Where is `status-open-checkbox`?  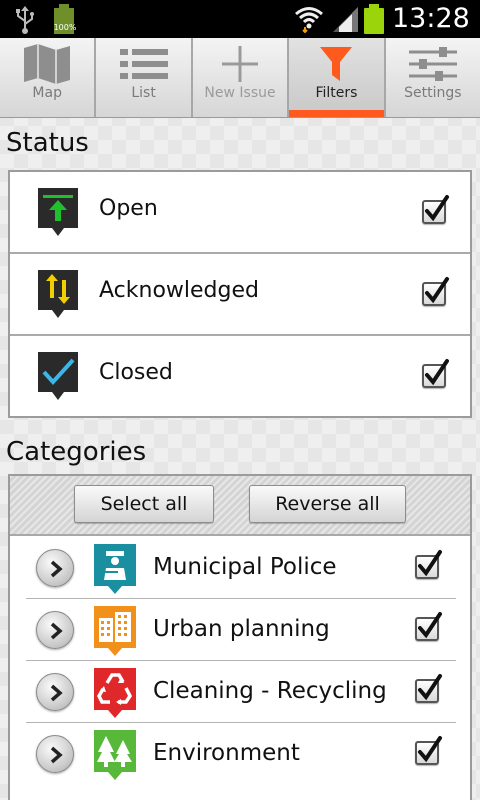
status-open-checkbox is located at coordinates (435, 209).